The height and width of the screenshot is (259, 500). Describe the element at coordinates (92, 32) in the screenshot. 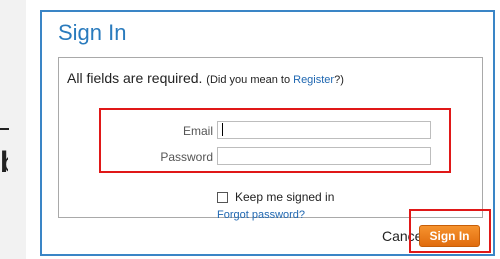

I see `dialog-title: Sign In` at that location.